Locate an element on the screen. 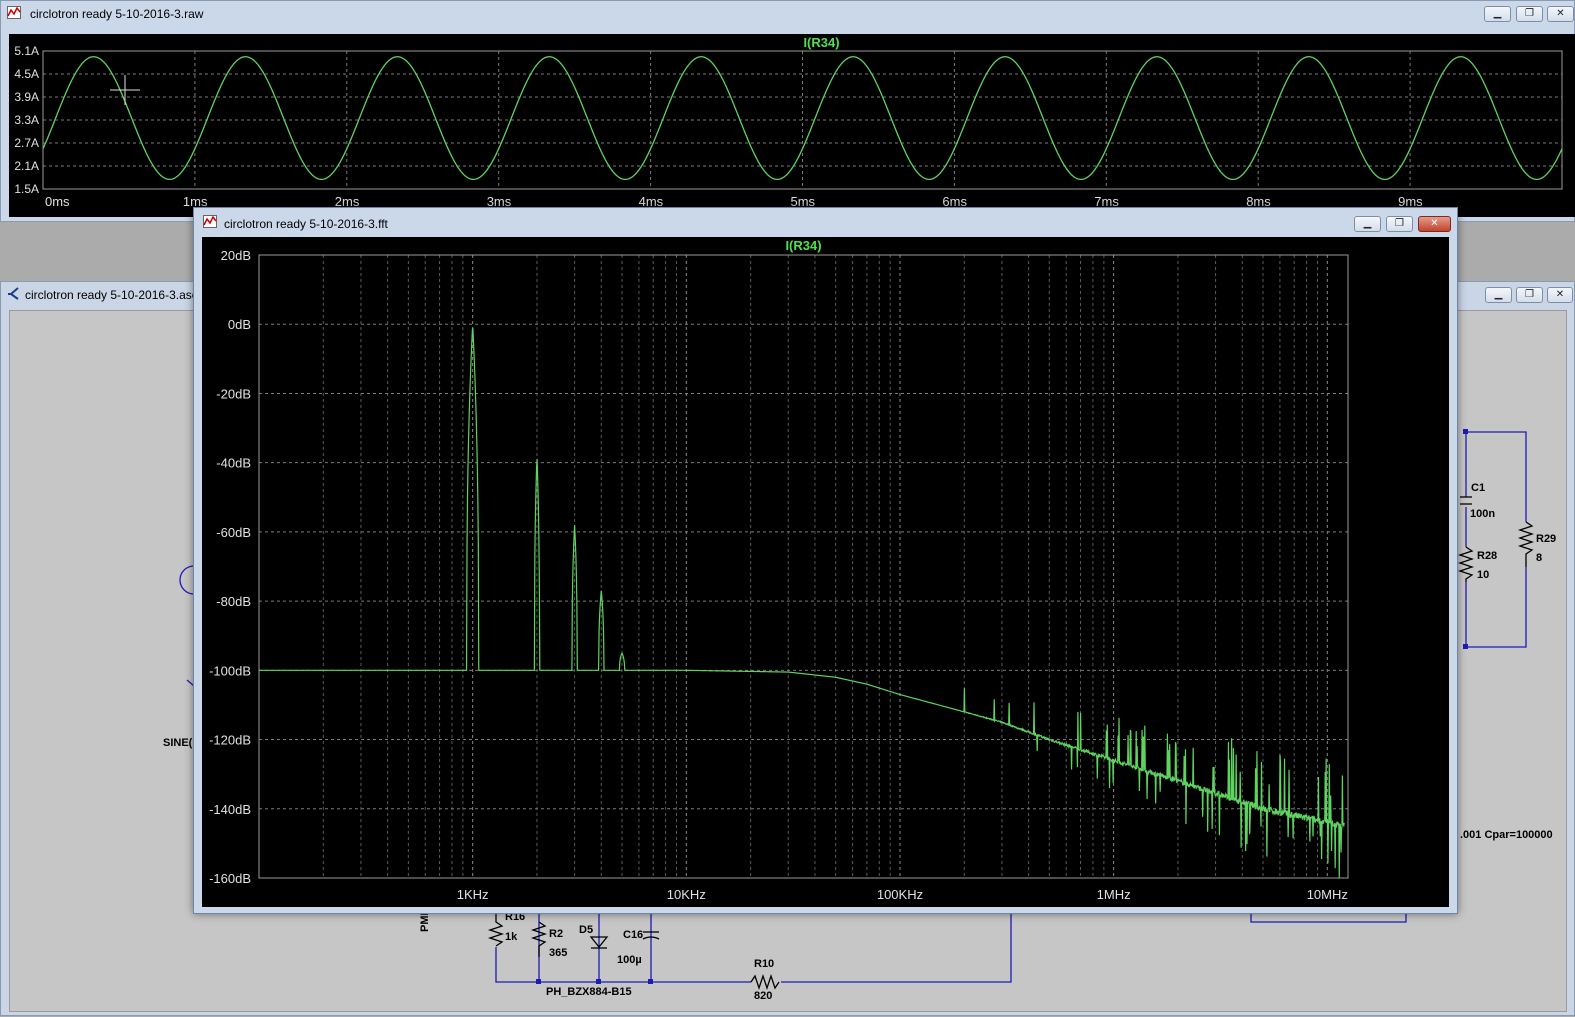 This screenshot has width=1575, height=1017. x-tick-label: 0ms is located at coordinates (57, 201).